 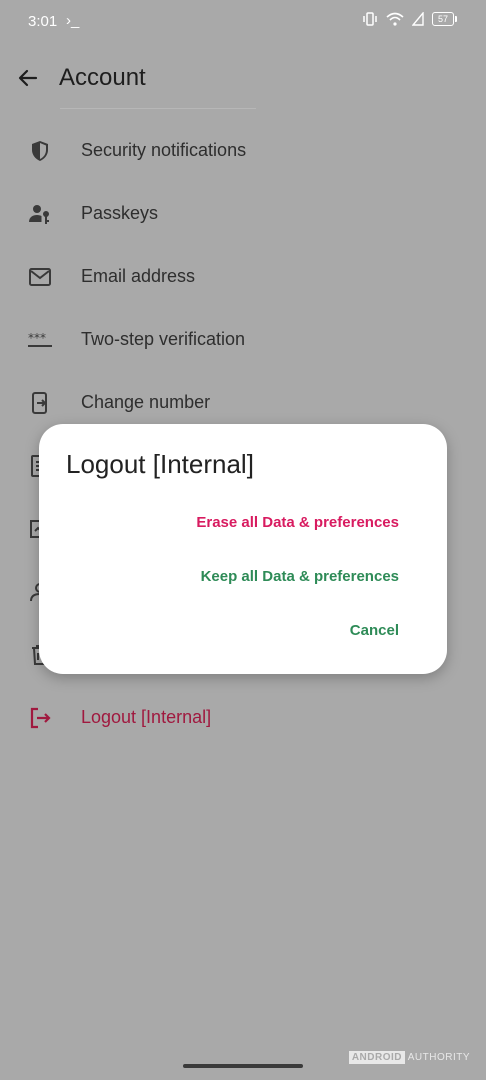 What do you see at coordinates (243, 80) in the screenshot?
I see `app-bar: Account` at bounding box center [243, 80].